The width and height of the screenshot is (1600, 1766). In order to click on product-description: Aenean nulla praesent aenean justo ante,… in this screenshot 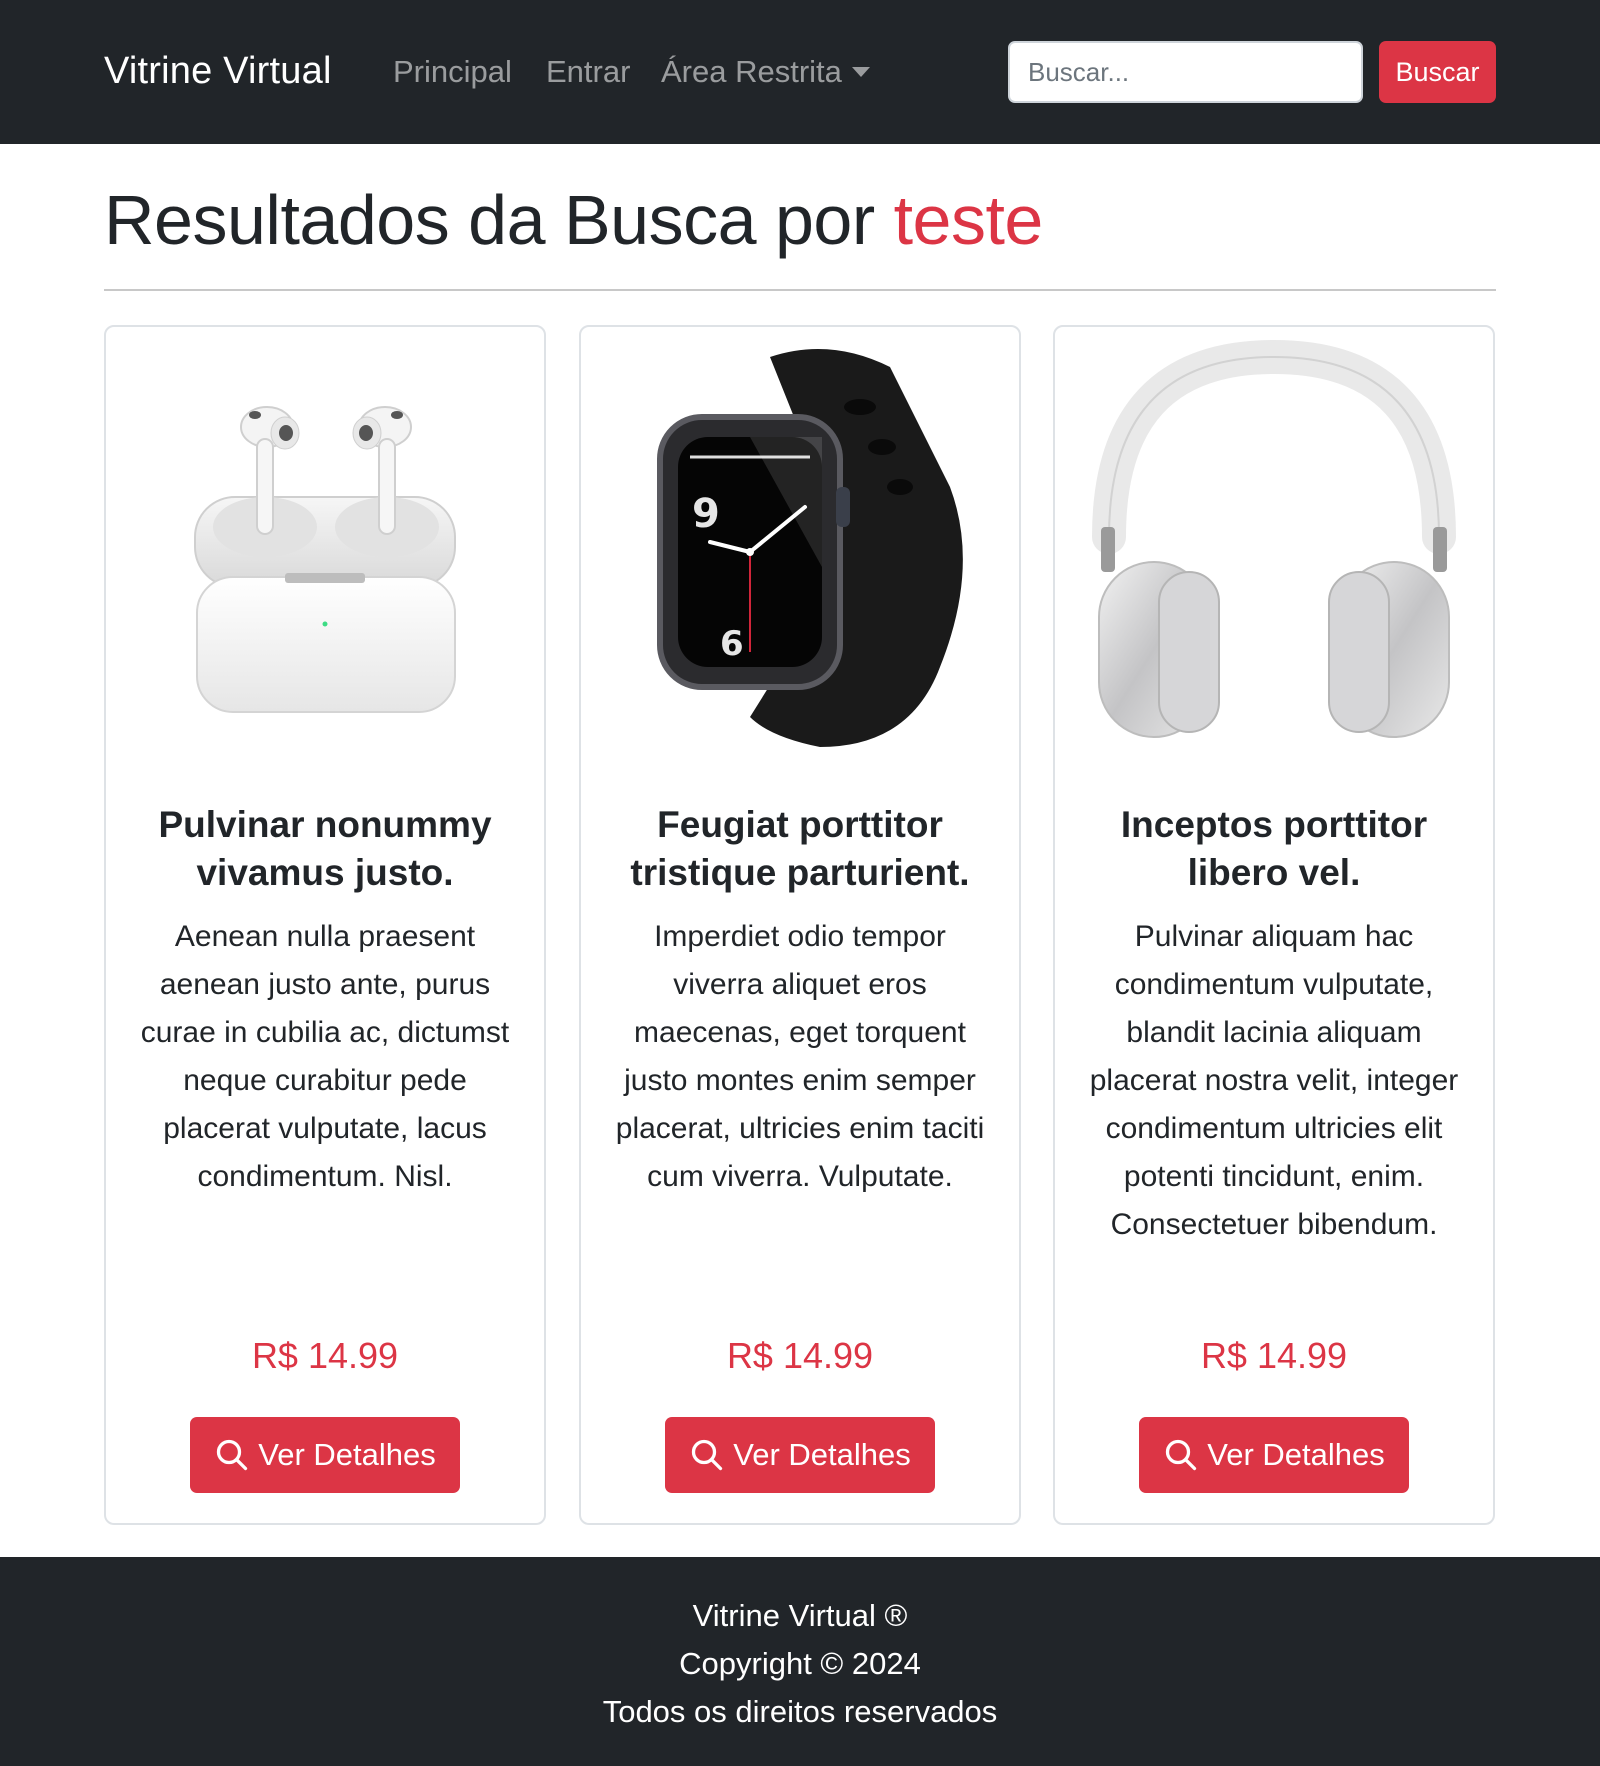, I will do `click(325, 1056)`.